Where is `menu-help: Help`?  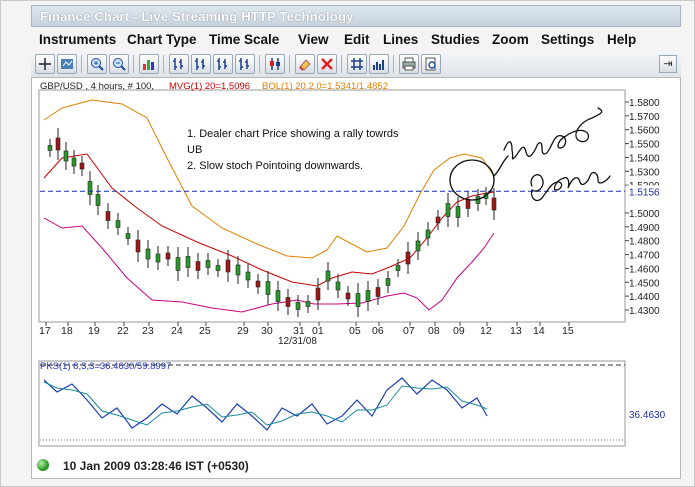
menu-help: Help is located at coordinates (621, 39).